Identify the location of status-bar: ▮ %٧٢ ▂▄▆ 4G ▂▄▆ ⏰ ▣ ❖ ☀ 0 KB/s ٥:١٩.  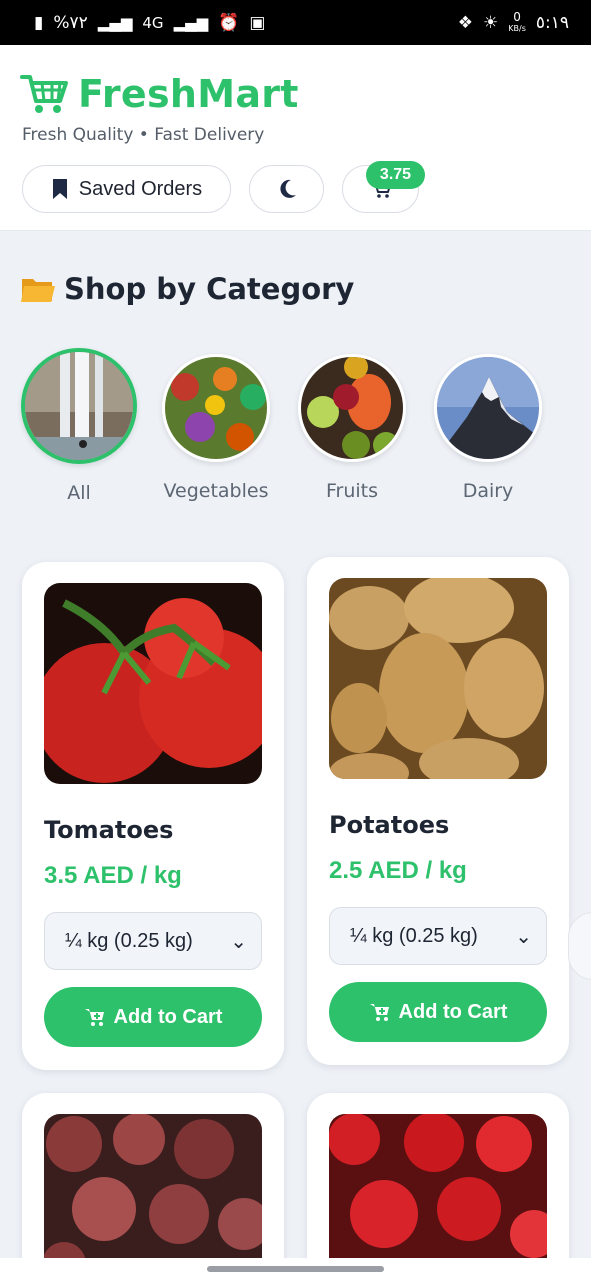
(295, 22).